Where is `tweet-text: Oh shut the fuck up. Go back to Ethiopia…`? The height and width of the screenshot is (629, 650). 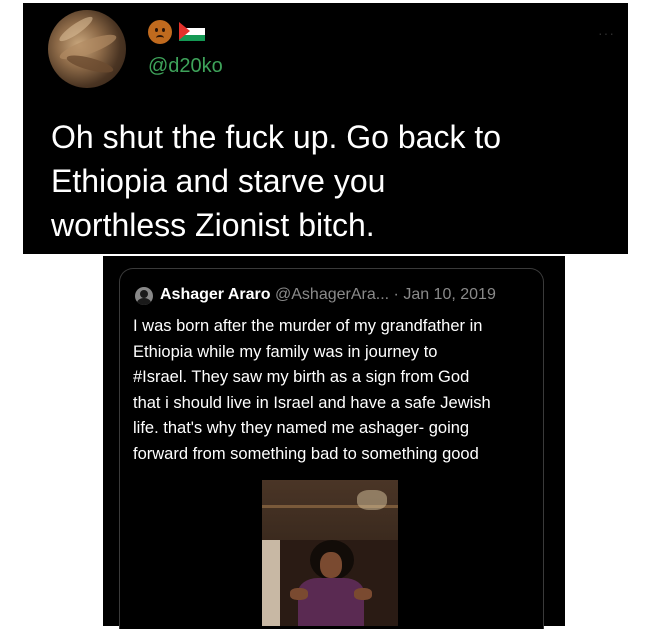
tweet-text: Oh shut the fuck up. Go back to Ethiopia… is located at coordinates (276, 181).